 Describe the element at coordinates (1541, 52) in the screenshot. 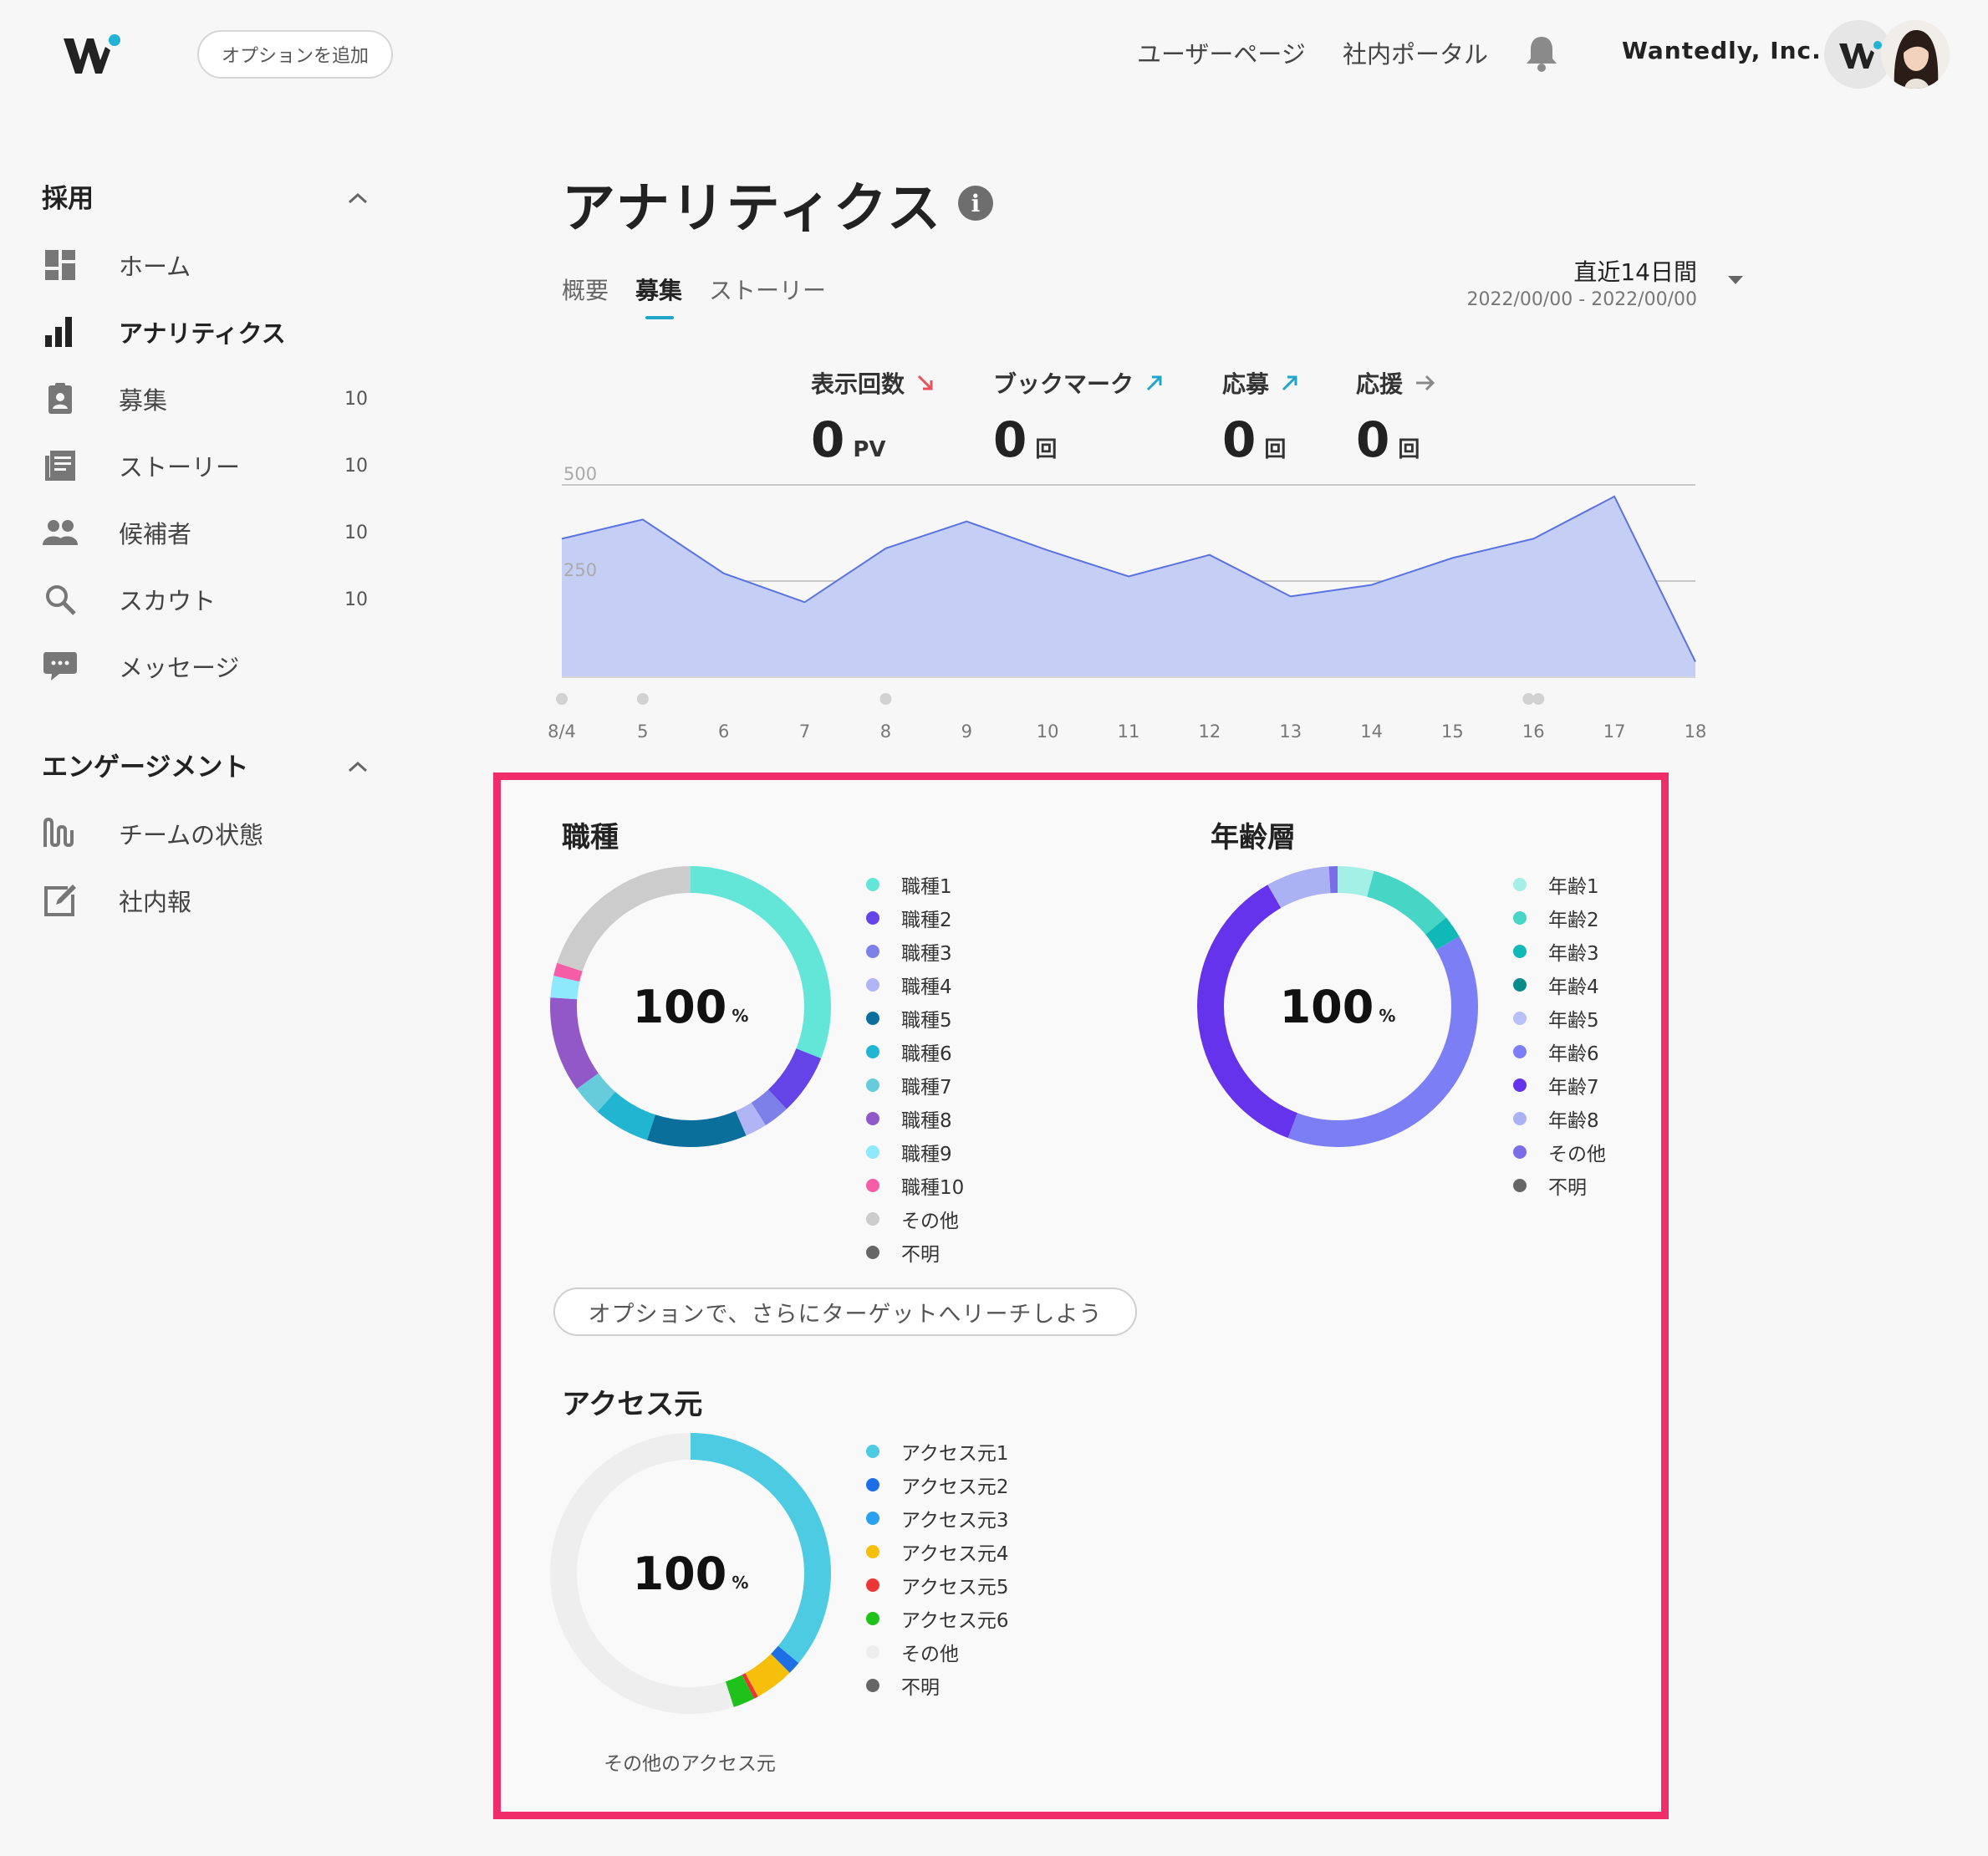

I see `bell-icon` at that location.